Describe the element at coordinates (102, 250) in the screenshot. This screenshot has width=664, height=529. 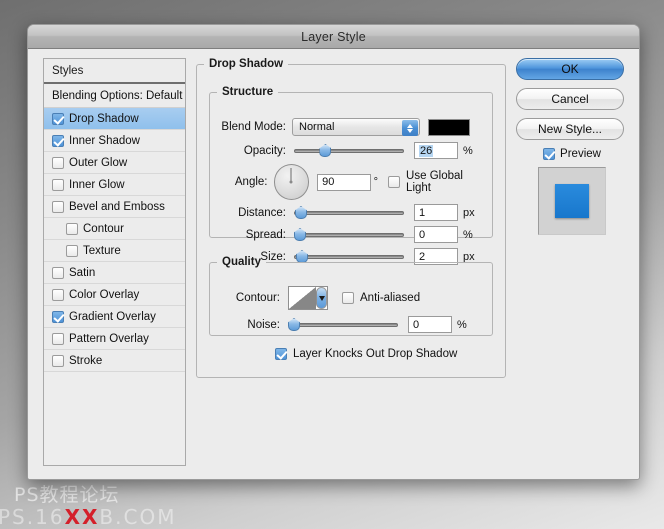
I see `style-label: Texture` at that location.